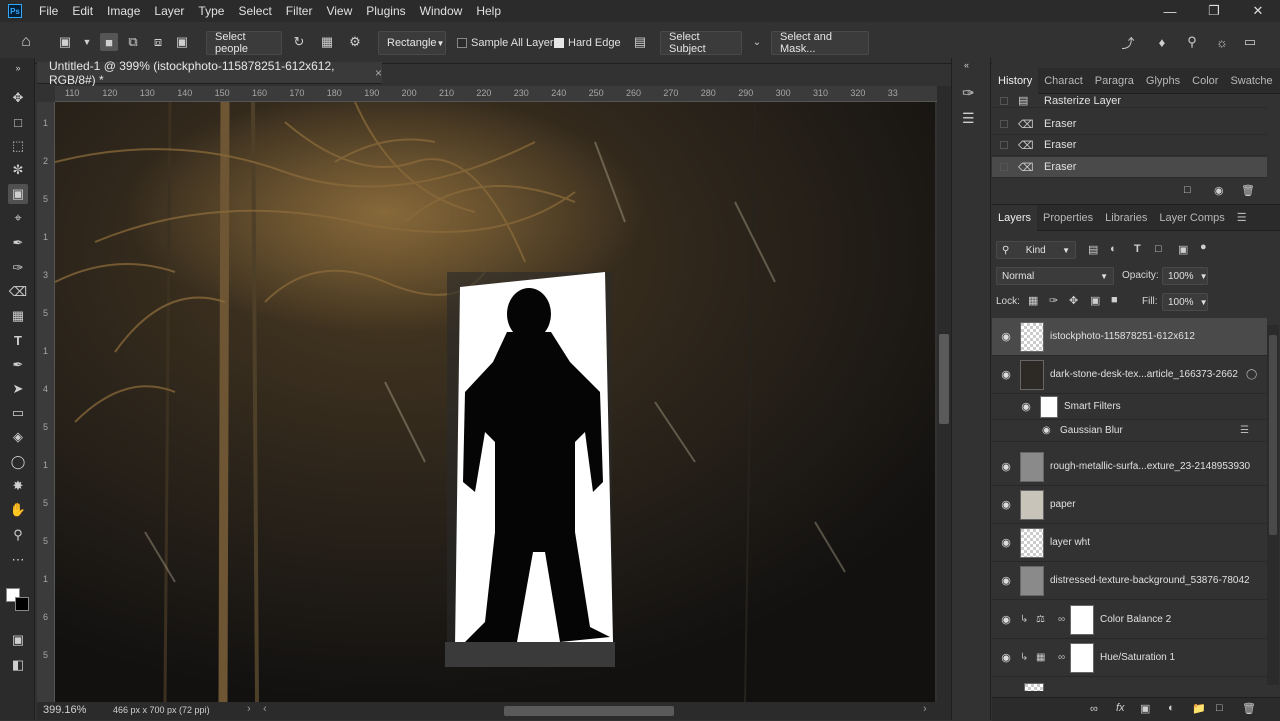  I want to click on blend-mode-select: Normal ▼, so click(1055, 276).